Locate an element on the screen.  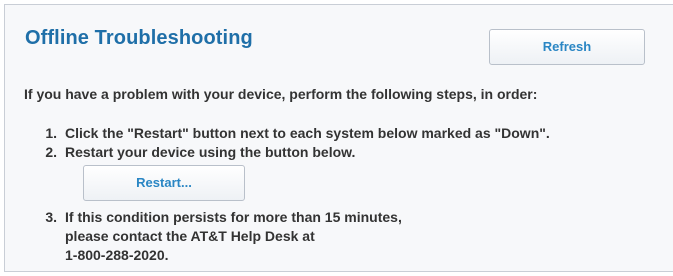
step-number: 3. is located at coordinates (51, 217).